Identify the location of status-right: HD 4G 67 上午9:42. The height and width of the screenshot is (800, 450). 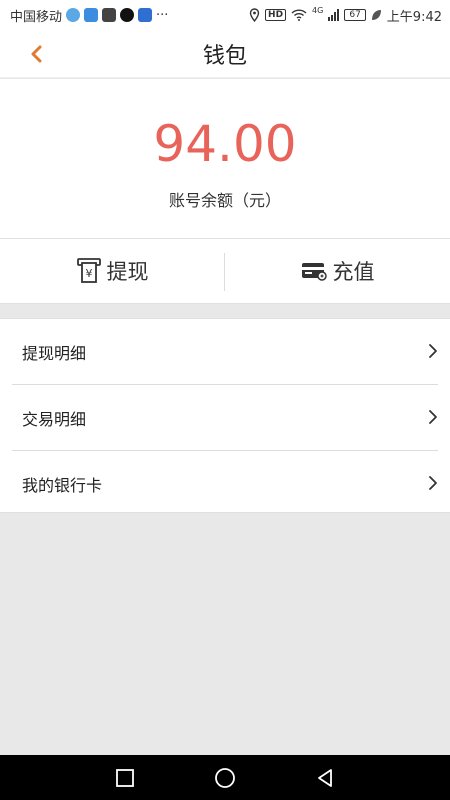
(345, 15).